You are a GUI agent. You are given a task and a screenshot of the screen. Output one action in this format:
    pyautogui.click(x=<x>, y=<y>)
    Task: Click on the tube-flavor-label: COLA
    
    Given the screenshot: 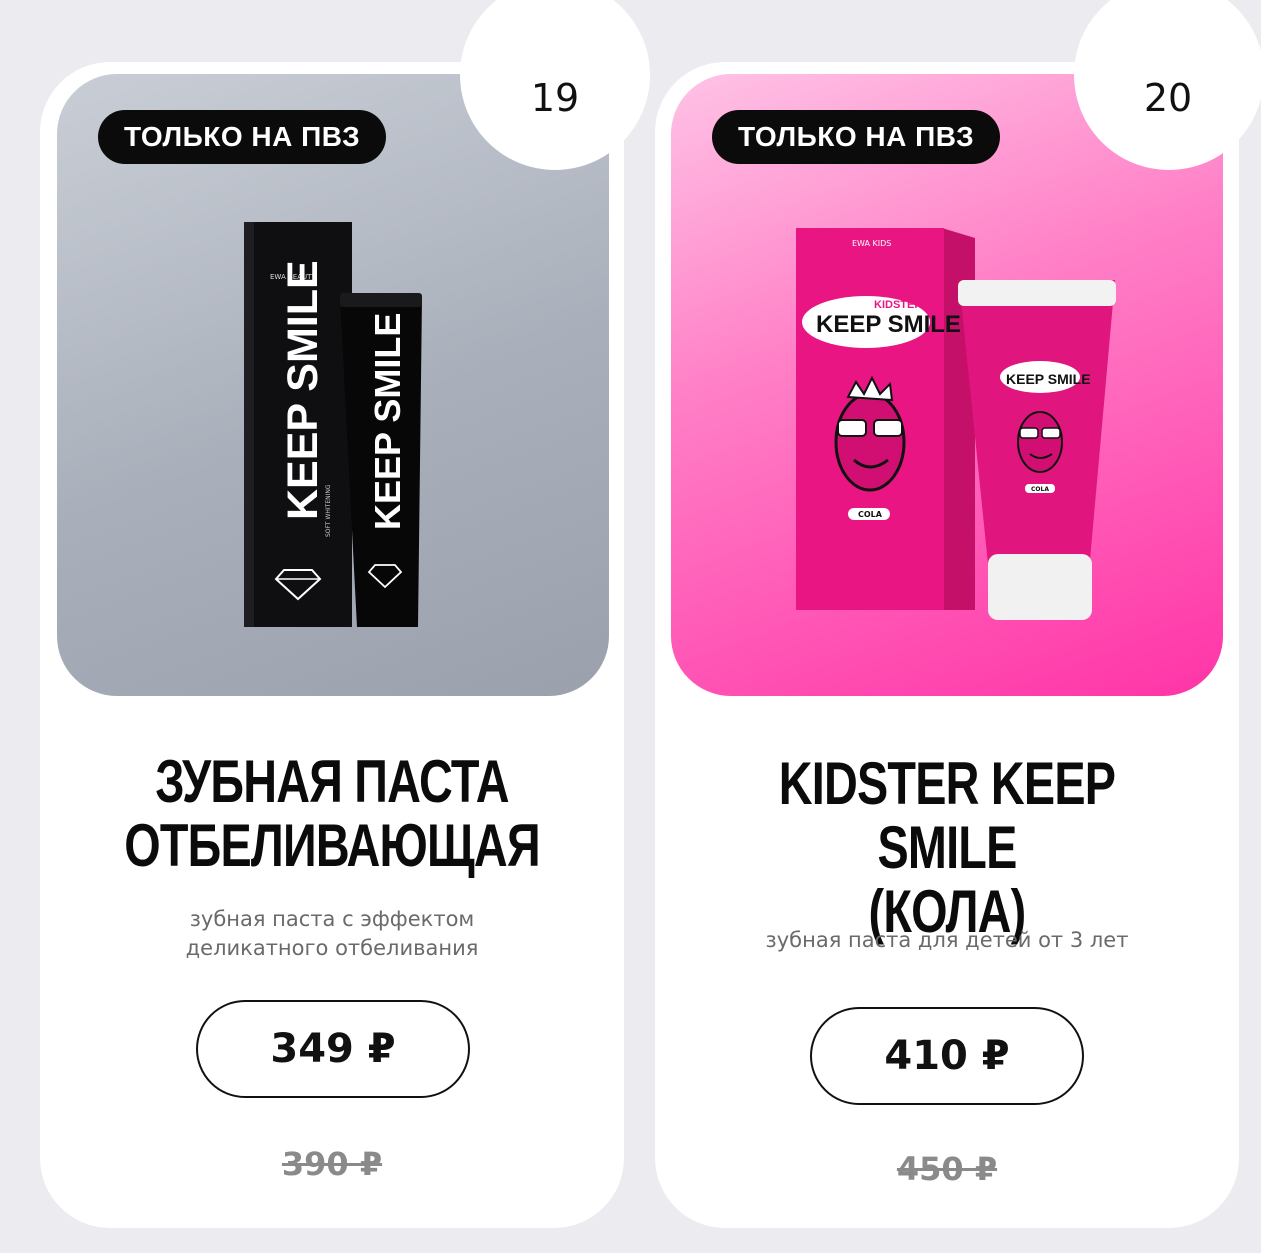 What is the action you would take?
    pyautogui.click(x=1040, y=489)
    